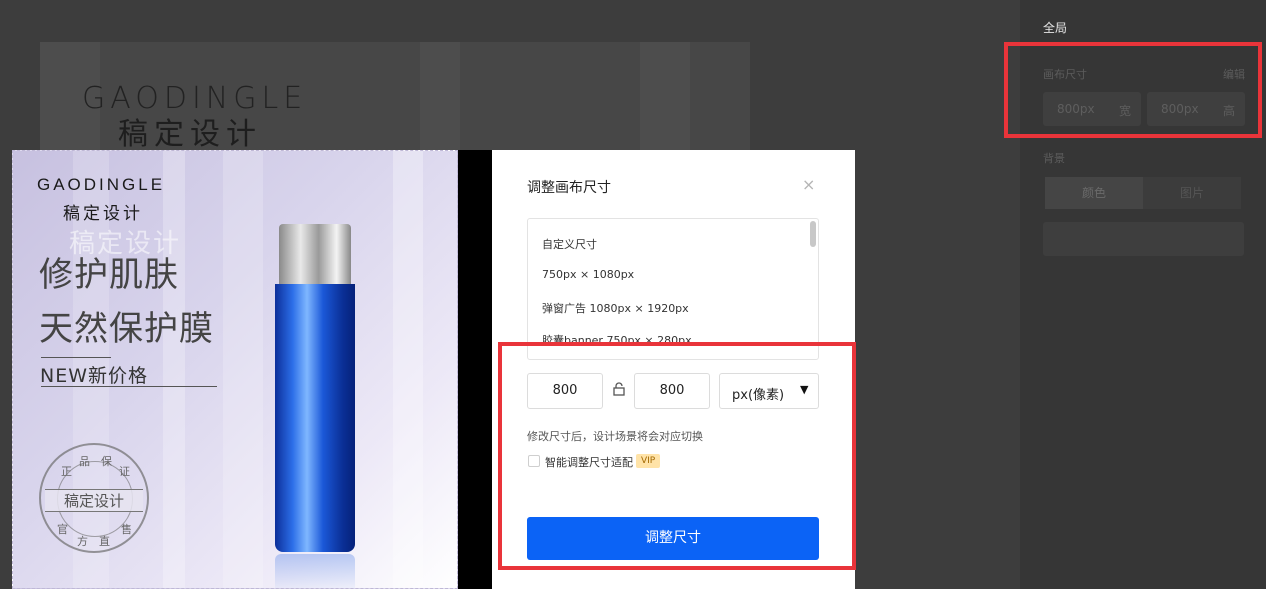 The height and width of the screenshot is (589, 1266). What do you see at coordinates (109, 275) in the screenshot?
I see `poster-headline-1: 修护肌肤` at bounding box center [109, 275].